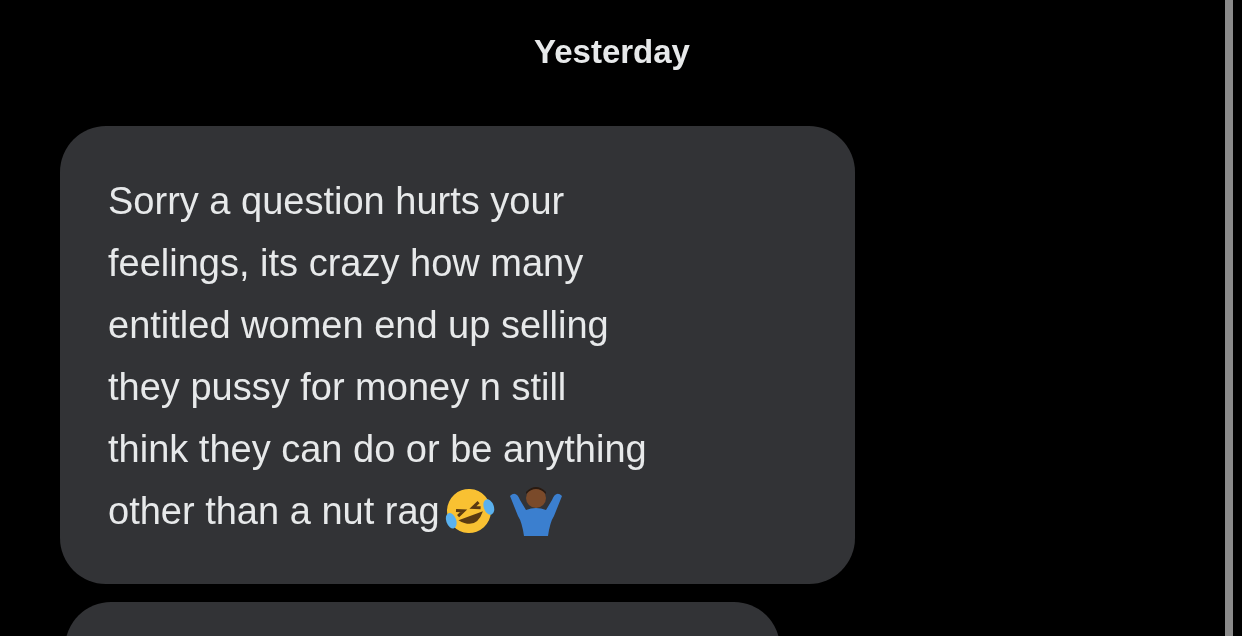 This screenshot has width=1242, height=636. What do you see at coordinates (1229, 318) in the screenshot?
I see `scrollbar` at bounding box center [1229, 318].